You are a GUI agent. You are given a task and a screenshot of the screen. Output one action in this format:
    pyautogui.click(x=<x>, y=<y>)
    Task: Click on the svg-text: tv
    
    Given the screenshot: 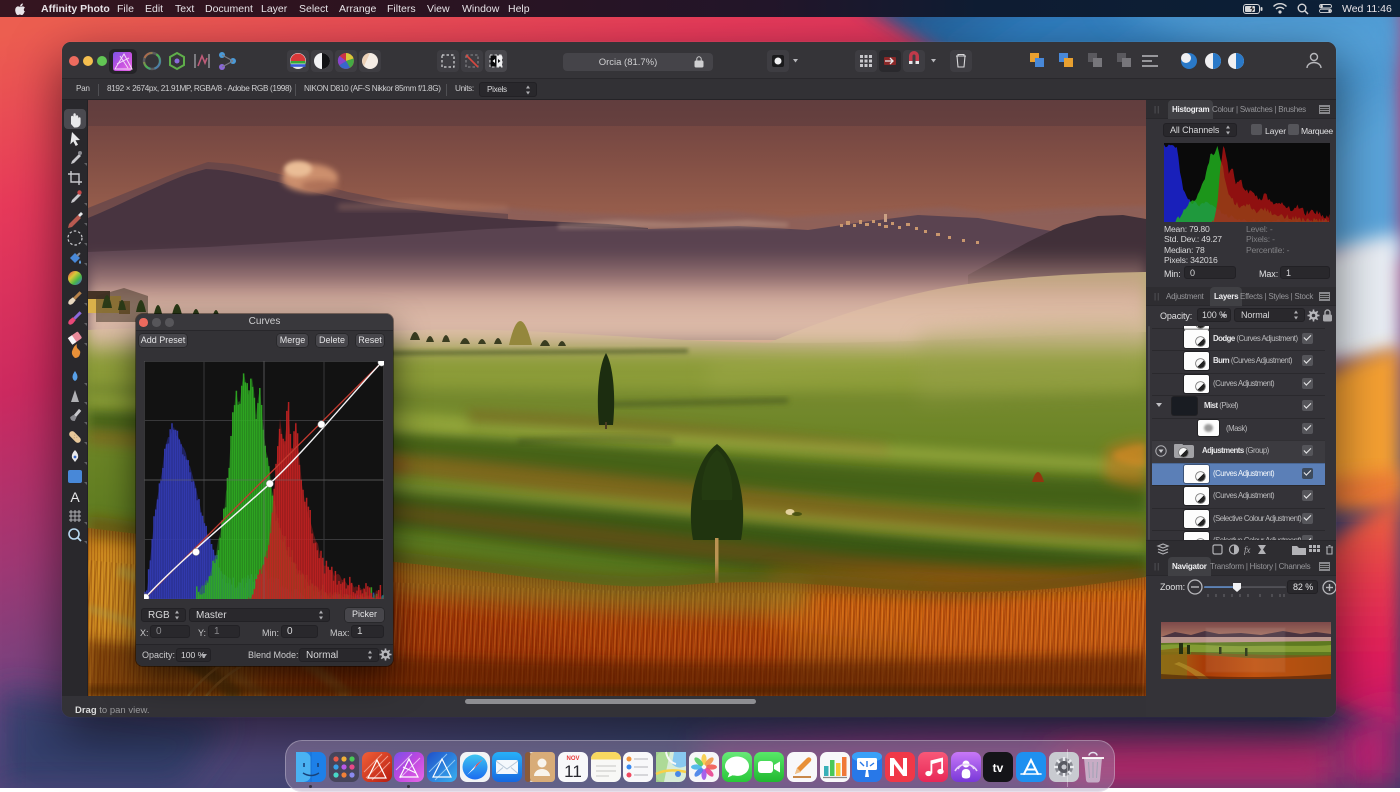 What is the action you would take?
    pyautogui.click(x=998, y=768)
    